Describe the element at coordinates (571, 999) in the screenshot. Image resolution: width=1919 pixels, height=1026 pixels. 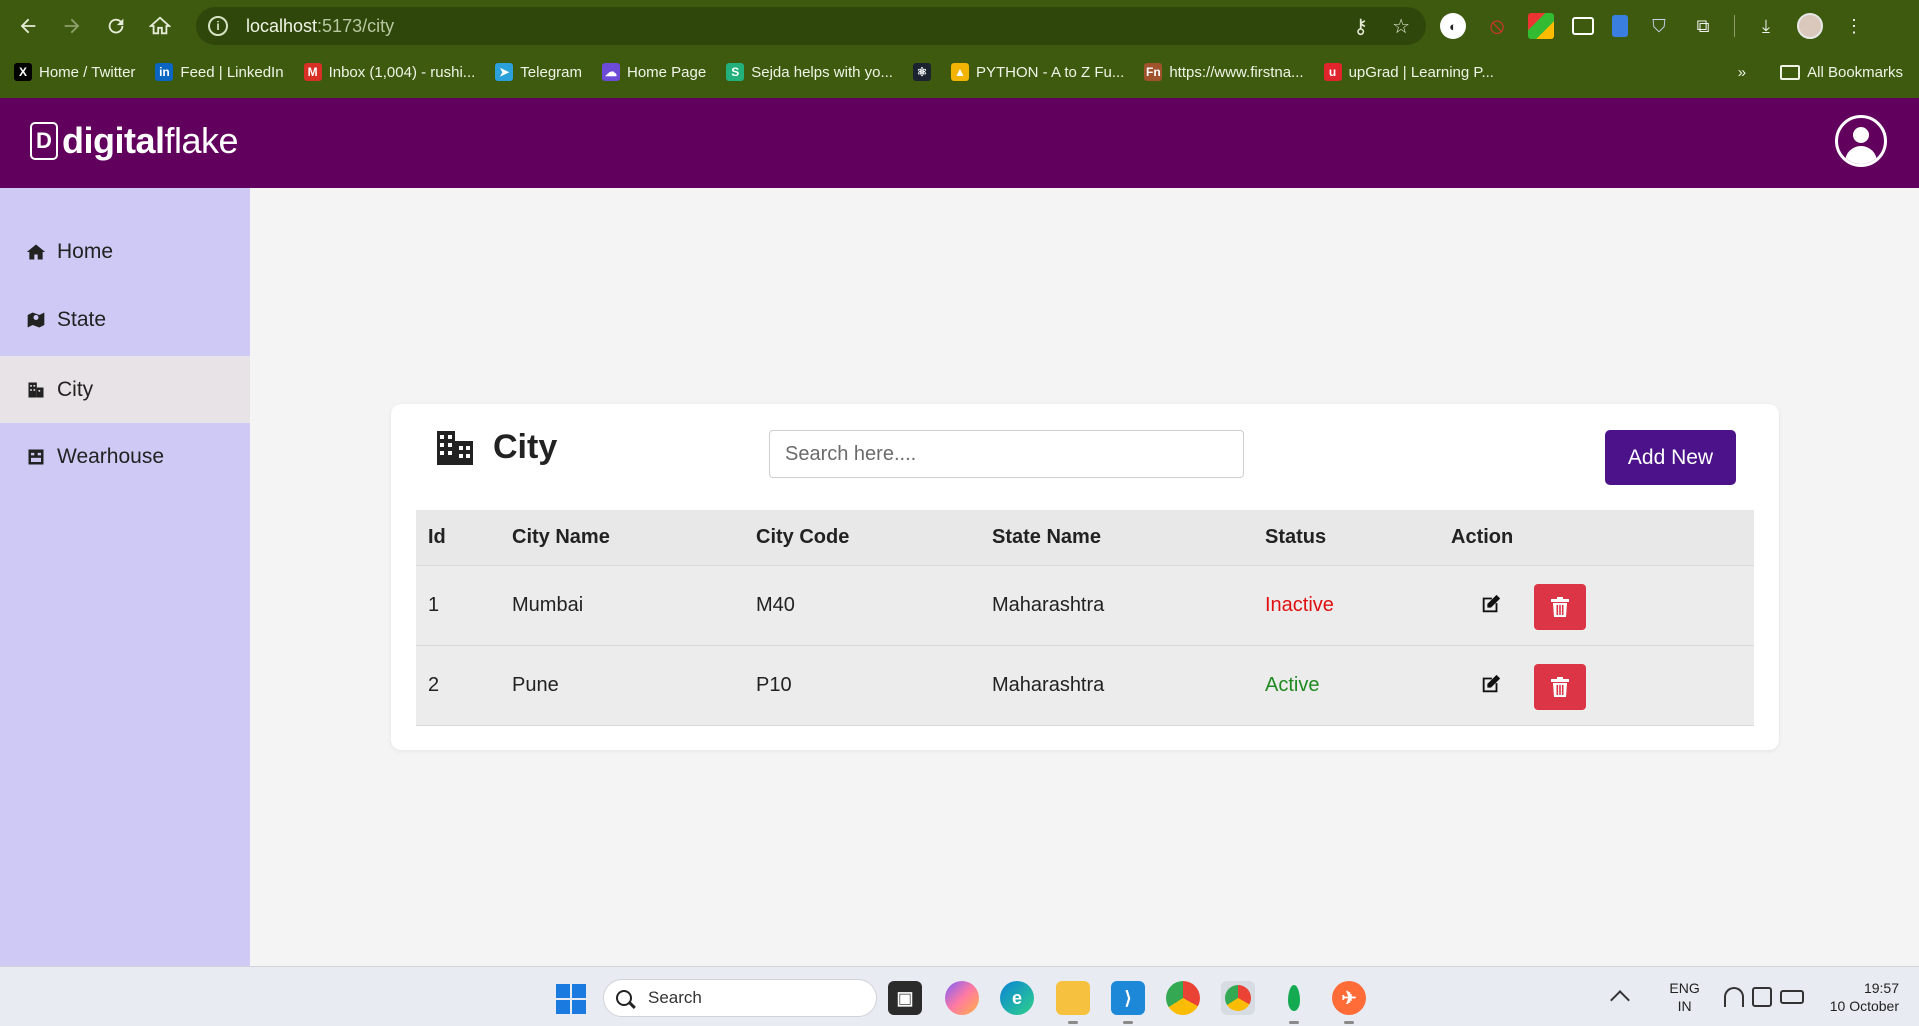
I see `windows-start-icon` at that location.